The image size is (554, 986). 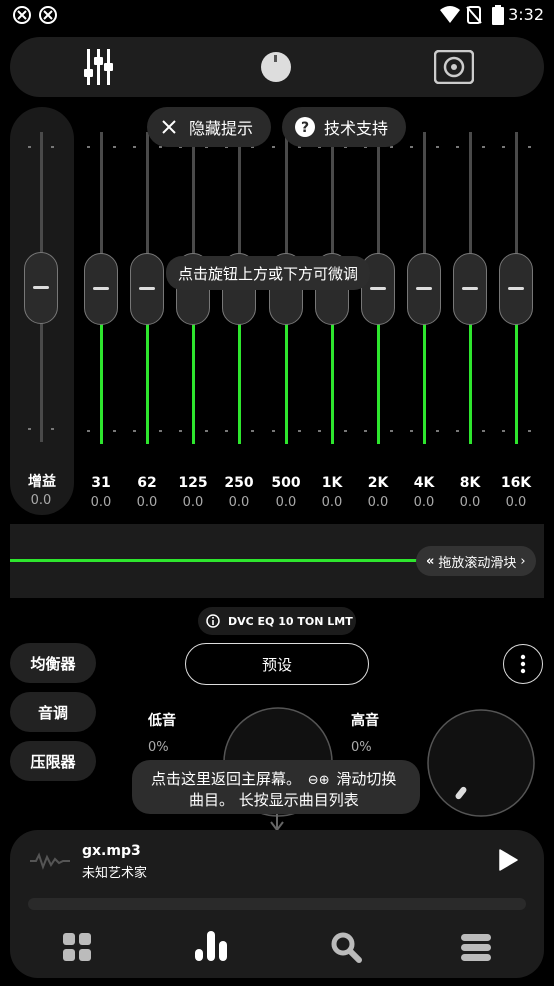 I want to click on preset-button: 预设, so click(x=277, y=664).